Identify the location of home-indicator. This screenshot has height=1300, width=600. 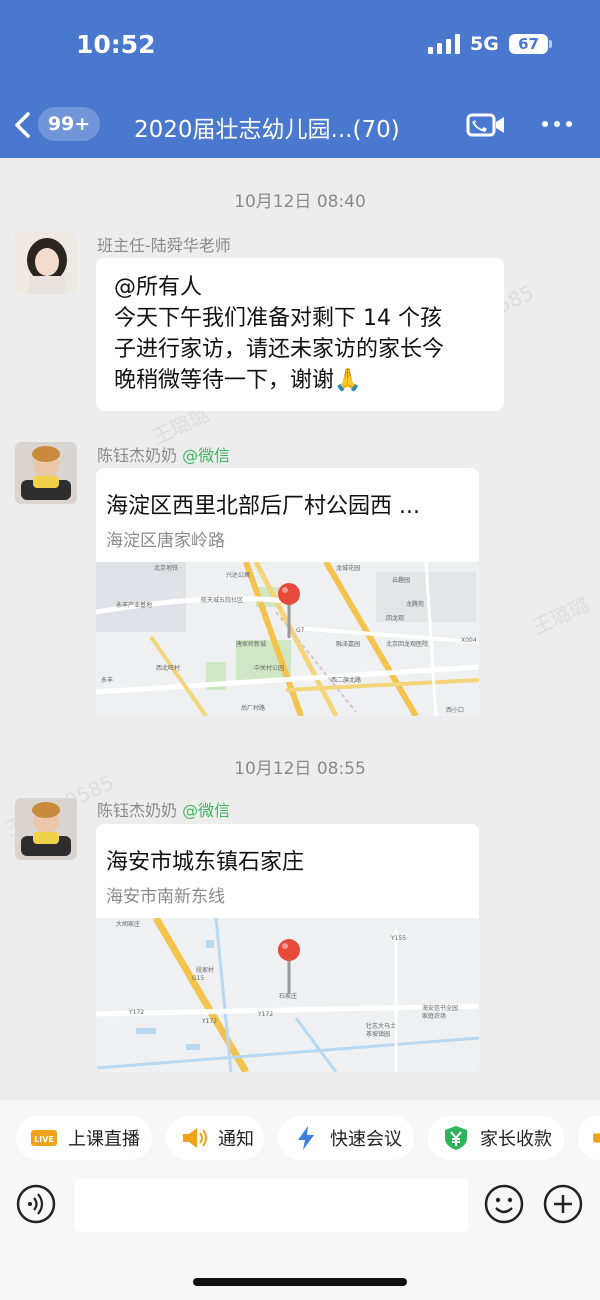
(300, 1282).